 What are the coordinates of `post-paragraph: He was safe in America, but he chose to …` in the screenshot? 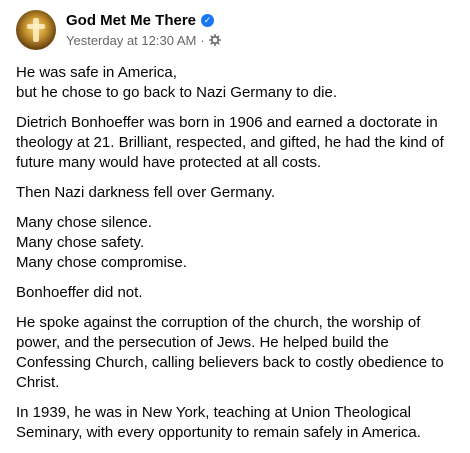 It's located at (177, 82).